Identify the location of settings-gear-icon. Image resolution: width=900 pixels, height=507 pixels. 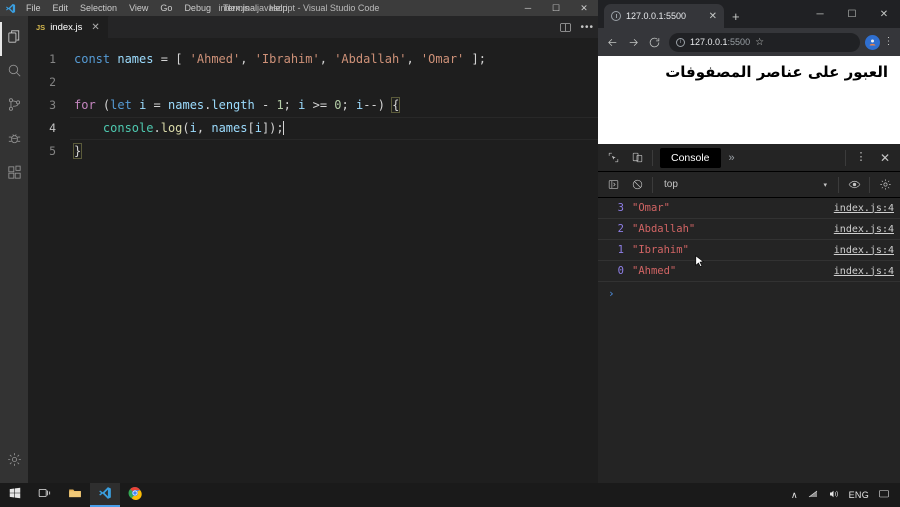
(885, 185).